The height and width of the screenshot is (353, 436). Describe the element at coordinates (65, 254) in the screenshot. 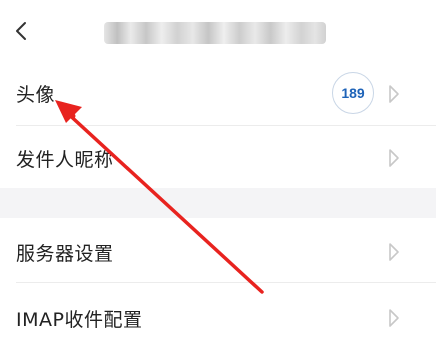

I see `server-settings-label: 服务器设置` at that location.